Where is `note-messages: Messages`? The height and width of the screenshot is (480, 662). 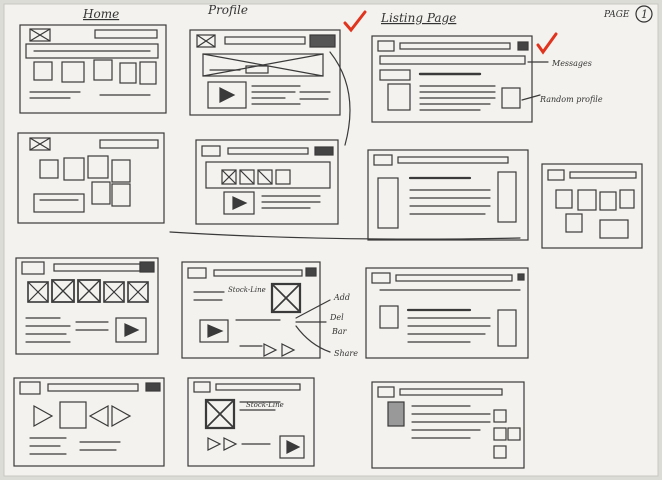
note-messages: Messages is located at coordinates (571, 63).